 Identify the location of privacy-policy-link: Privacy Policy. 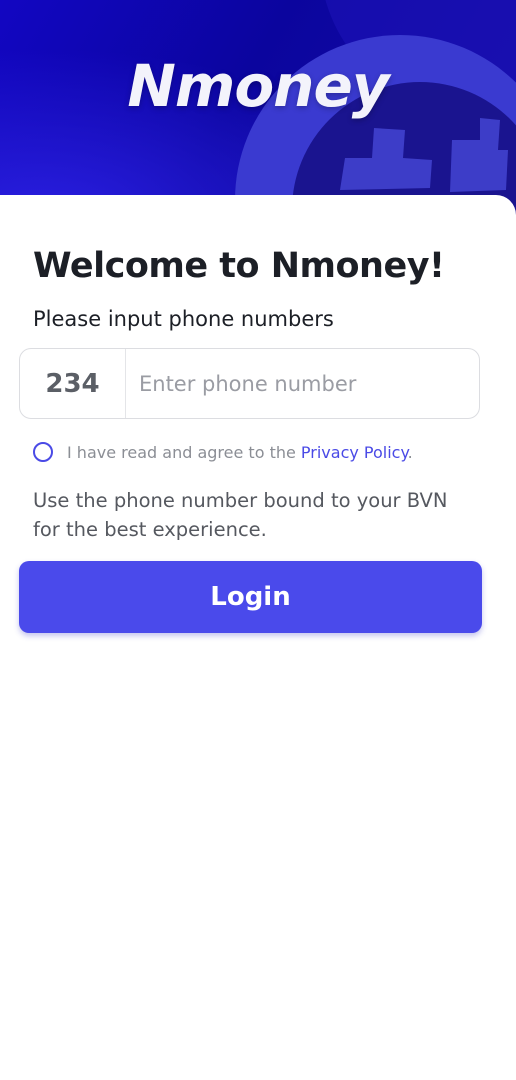
(354, 452).